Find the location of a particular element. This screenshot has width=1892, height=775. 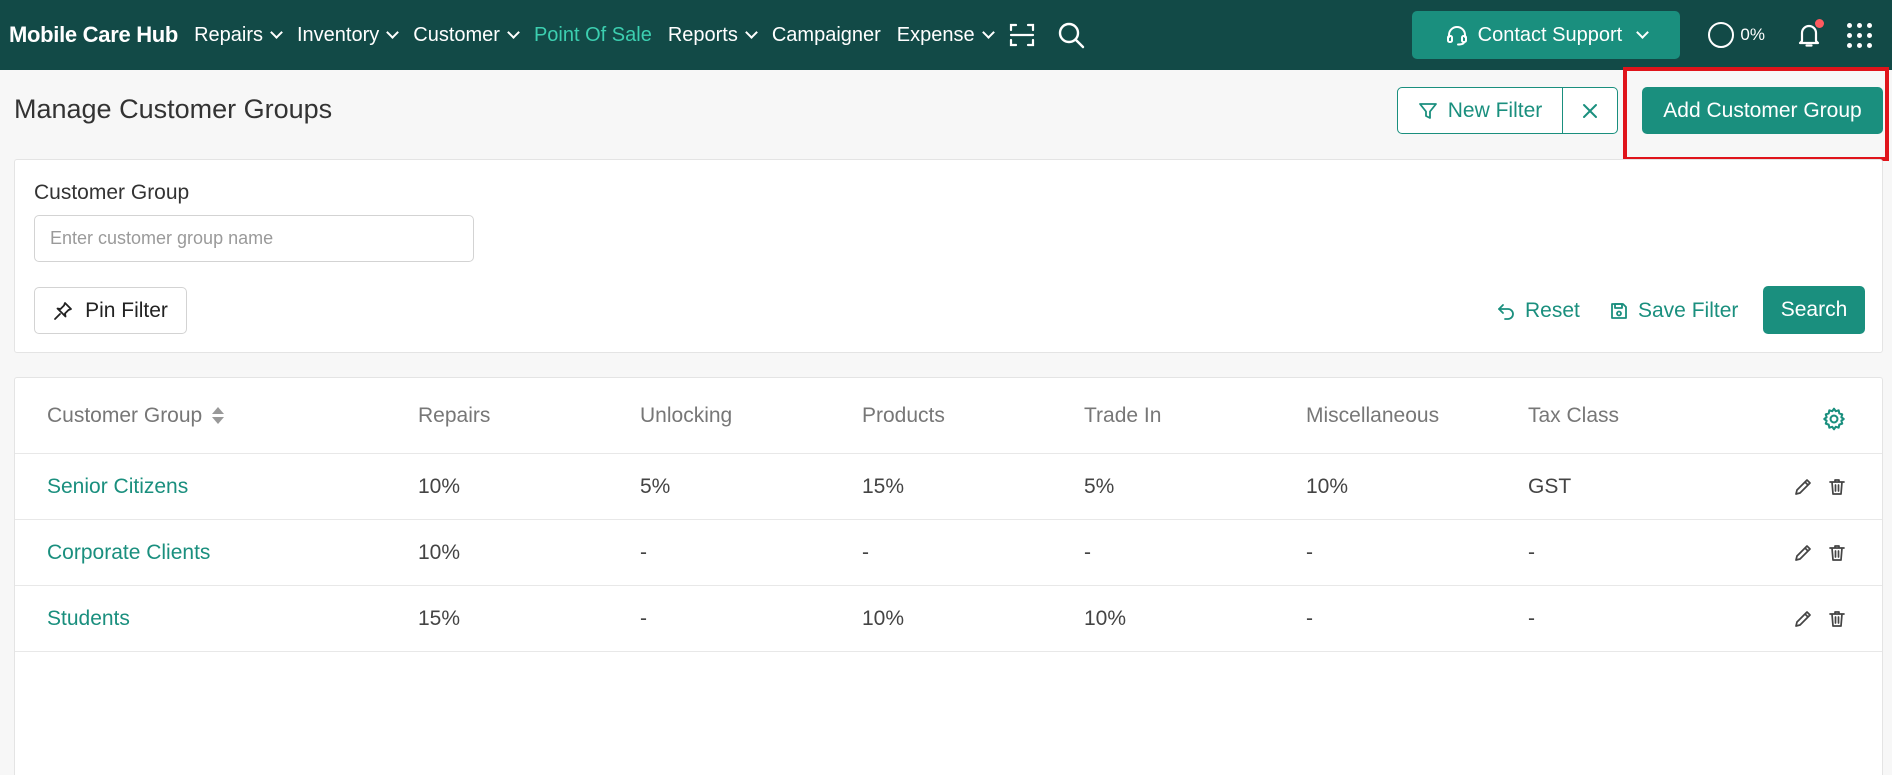

close-icon is located at coordinates (1590, 110).